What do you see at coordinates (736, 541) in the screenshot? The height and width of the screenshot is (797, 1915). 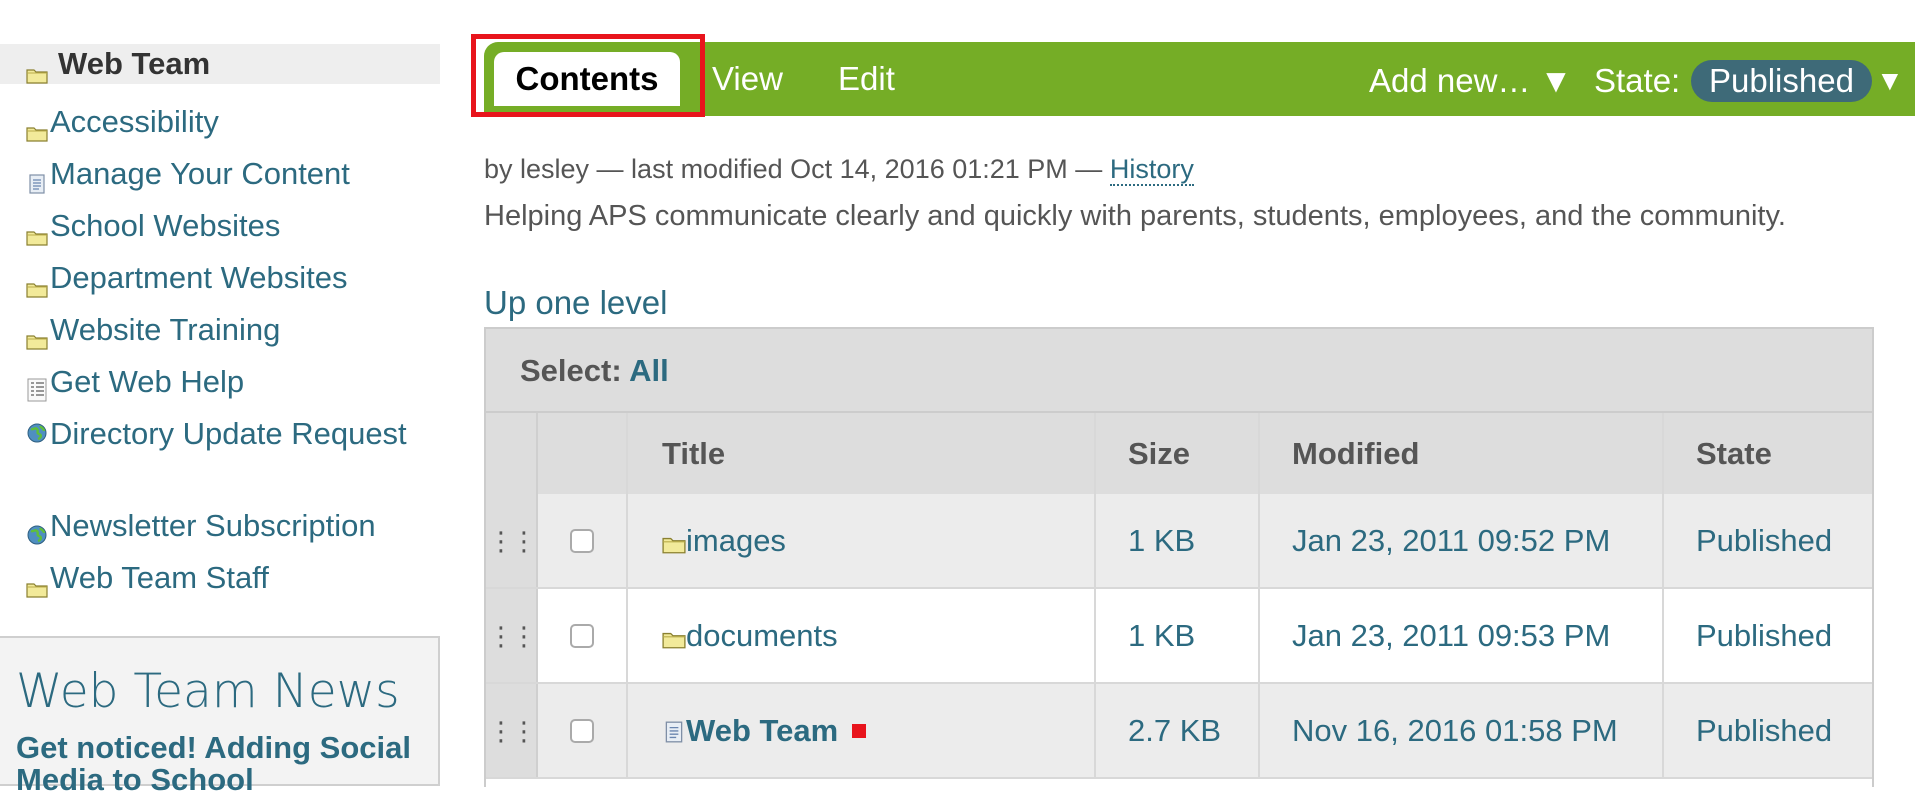 I see `item-title-link: images` at bounding box center [736, 541].